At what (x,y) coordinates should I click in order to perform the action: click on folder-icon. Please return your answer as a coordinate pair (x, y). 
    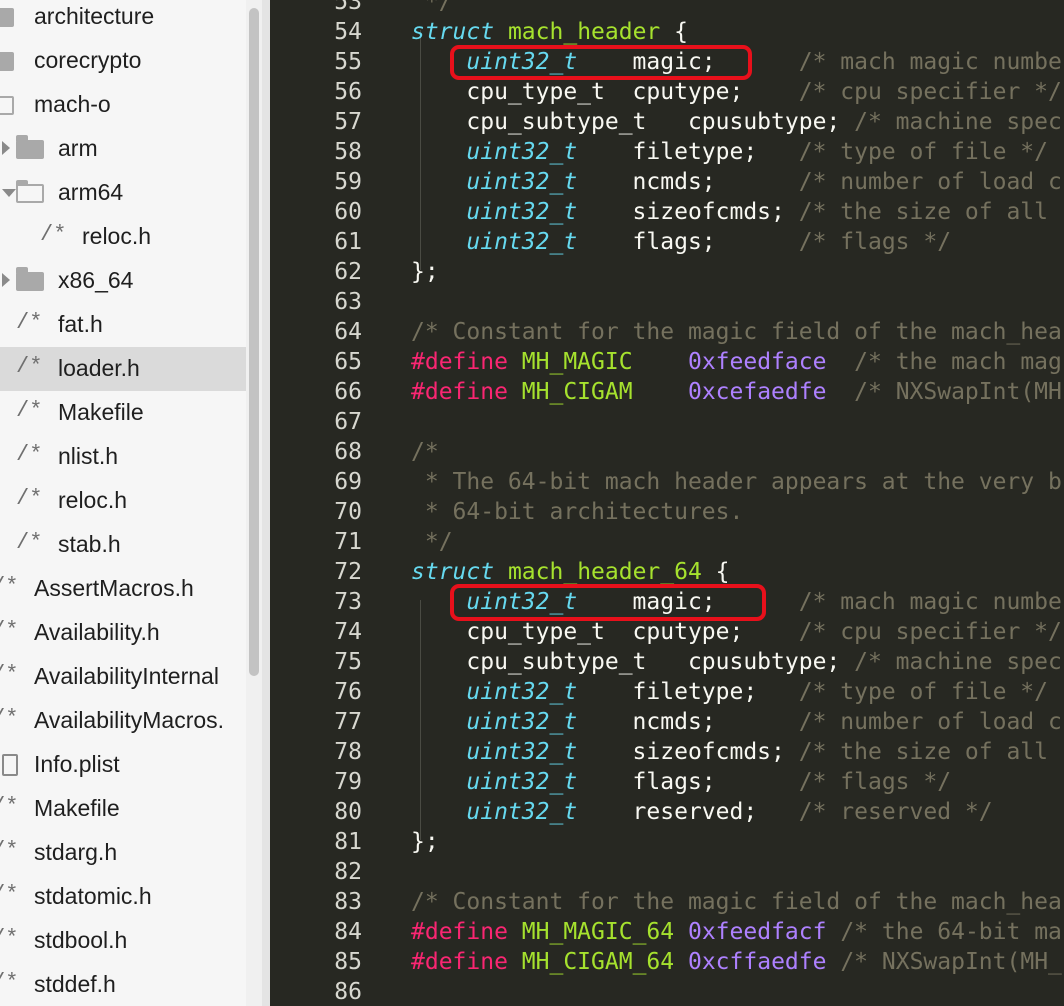
    Looking at the image, I should click on (7, 61).